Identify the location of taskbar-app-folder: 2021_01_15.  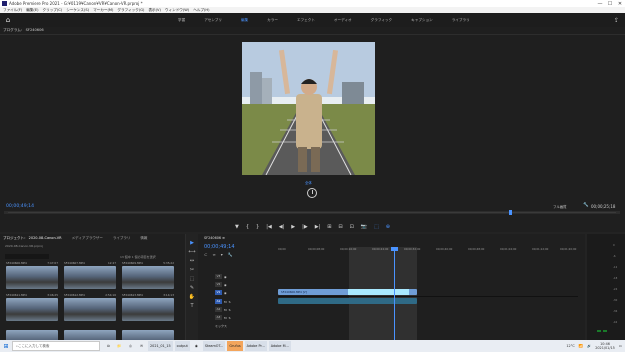
(160, 346).